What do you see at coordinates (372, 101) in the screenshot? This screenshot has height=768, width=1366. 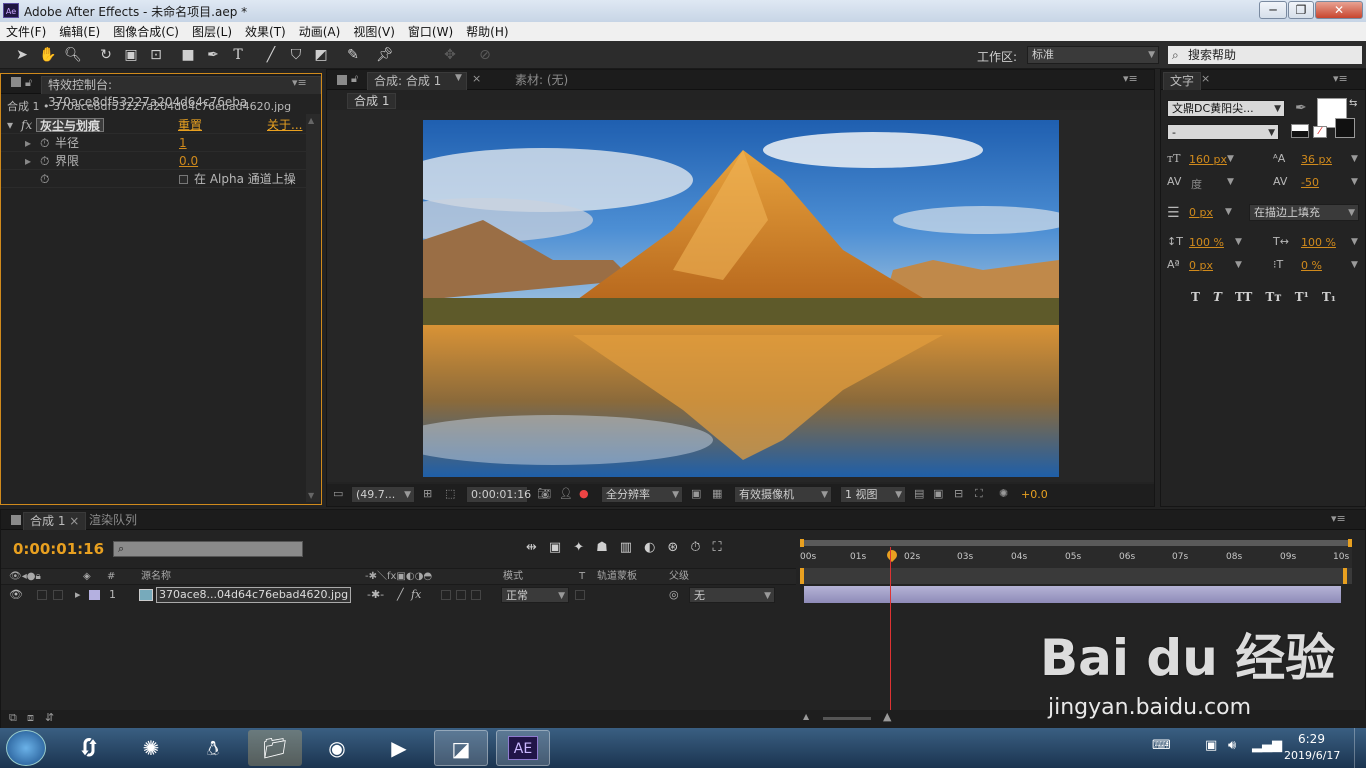 I see `comp-sub-tab: 合成 1` at bounding box center [372, 101].